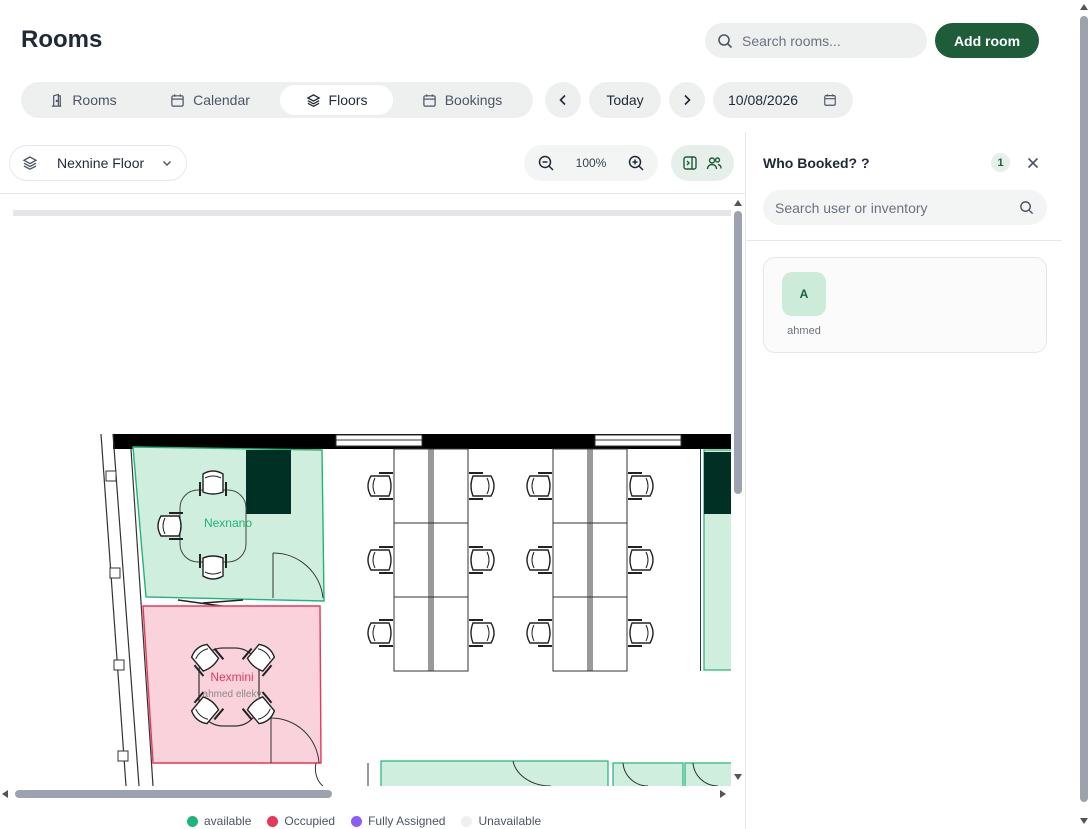  I want to click on room-name-nexnano: Nexnano, so click(228, 523).